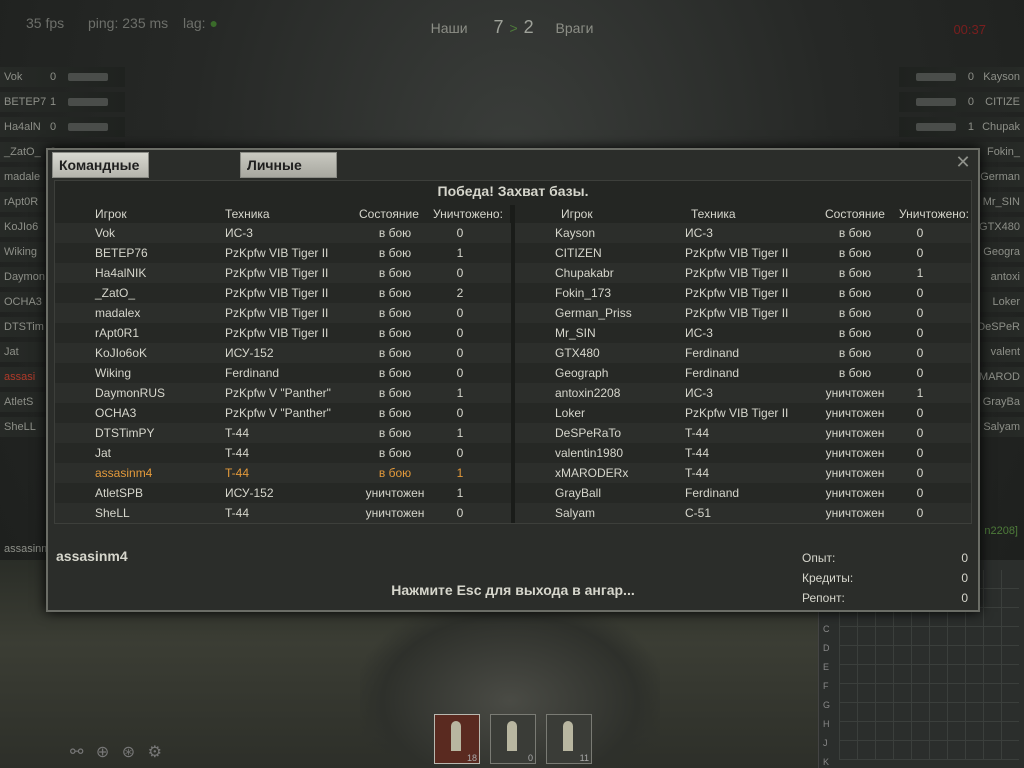  I want to click on ammo-count: 11, so click(584, 758).